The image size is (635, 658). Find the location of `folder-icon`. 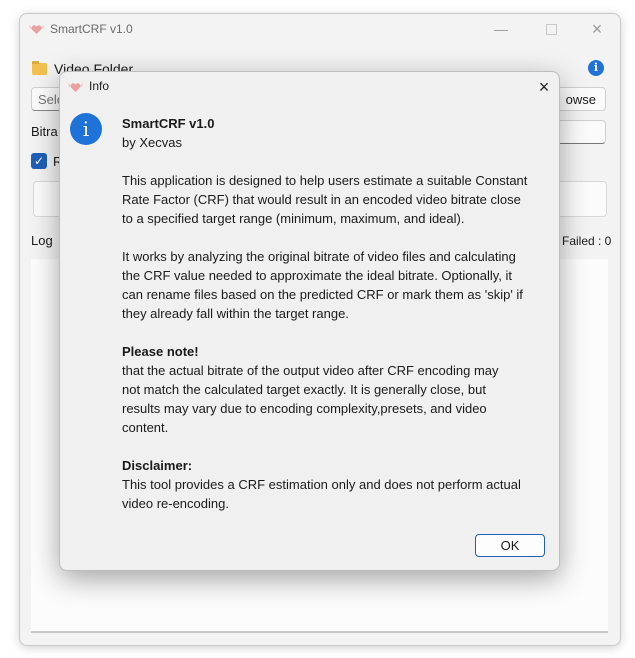

folder-icon is located at coordinates (39, 68).